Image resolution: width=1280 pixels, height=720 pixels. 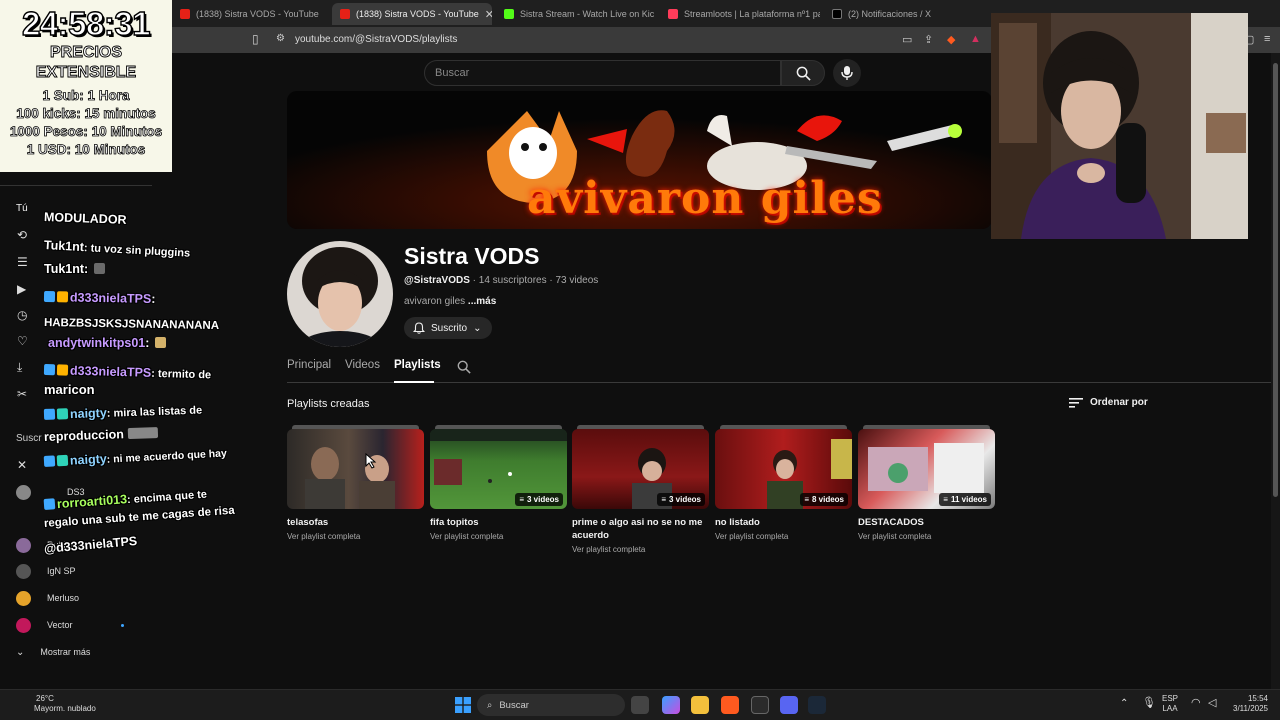 I want to click on brave-shield-icon: ◆, so click(x=951, y=39).